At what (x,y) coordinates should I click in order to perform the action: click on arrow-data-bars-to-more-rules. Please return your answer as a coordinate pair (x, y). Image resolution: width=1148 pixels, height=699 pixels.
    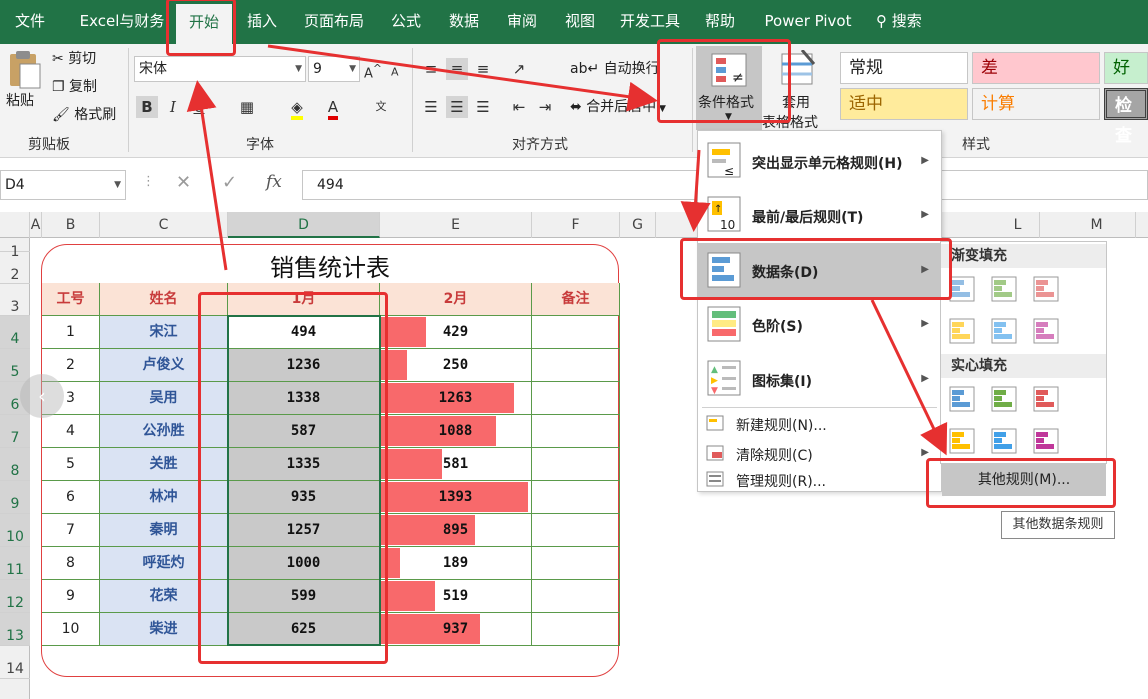
    Looking at the image, I should click on (909, 377).